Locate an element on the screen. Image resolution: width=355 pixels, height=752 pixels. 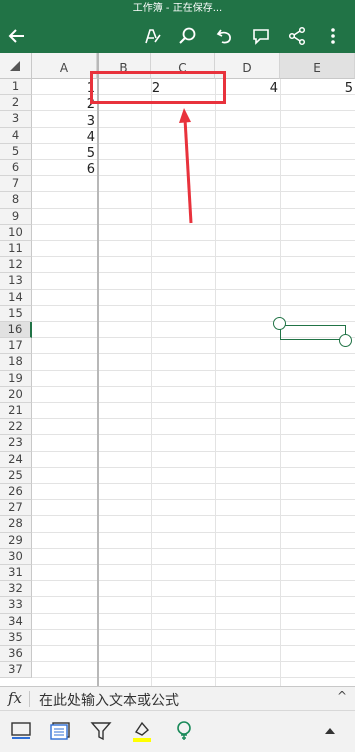
row-header-35: 35 is located at coordinates (16, 637).